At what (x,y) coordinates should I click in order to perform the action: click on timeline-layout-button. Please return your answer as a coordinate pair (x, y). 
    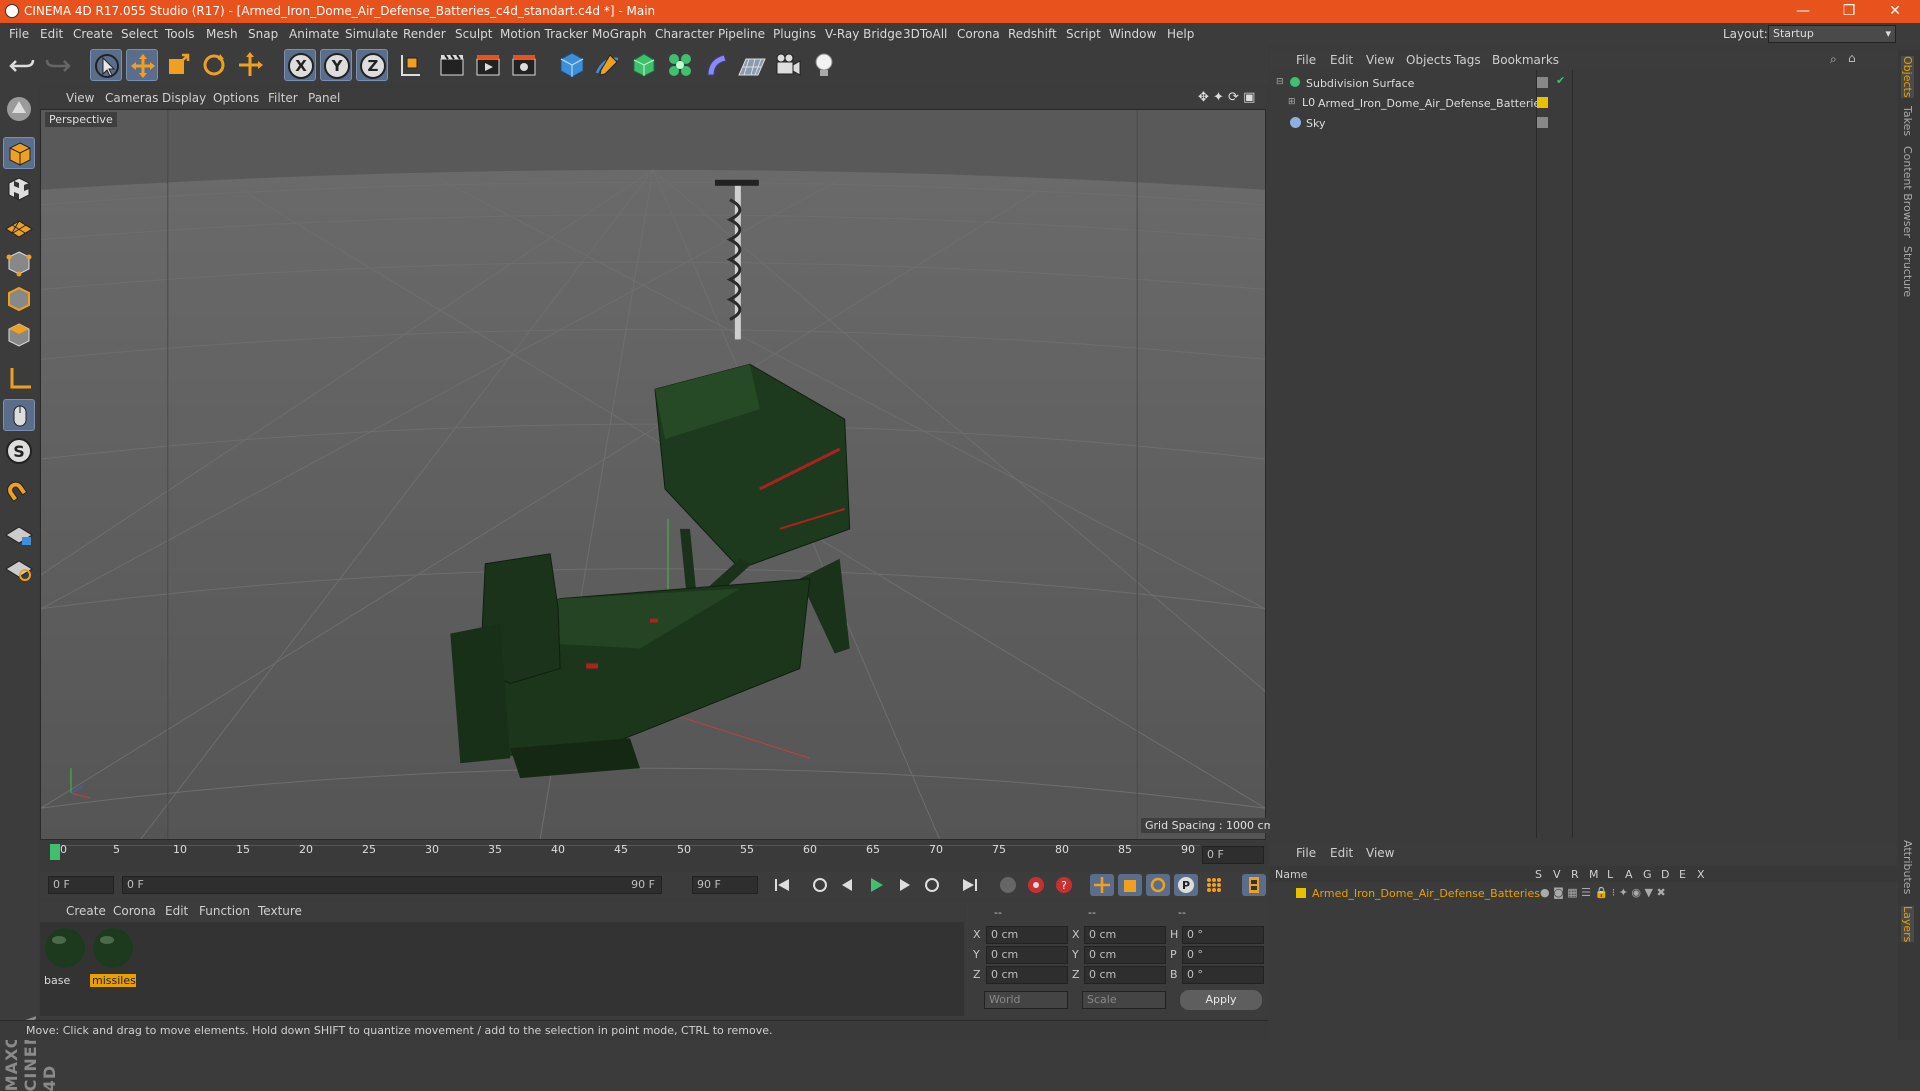
    Looking at the image, I should click on (1254, 885).